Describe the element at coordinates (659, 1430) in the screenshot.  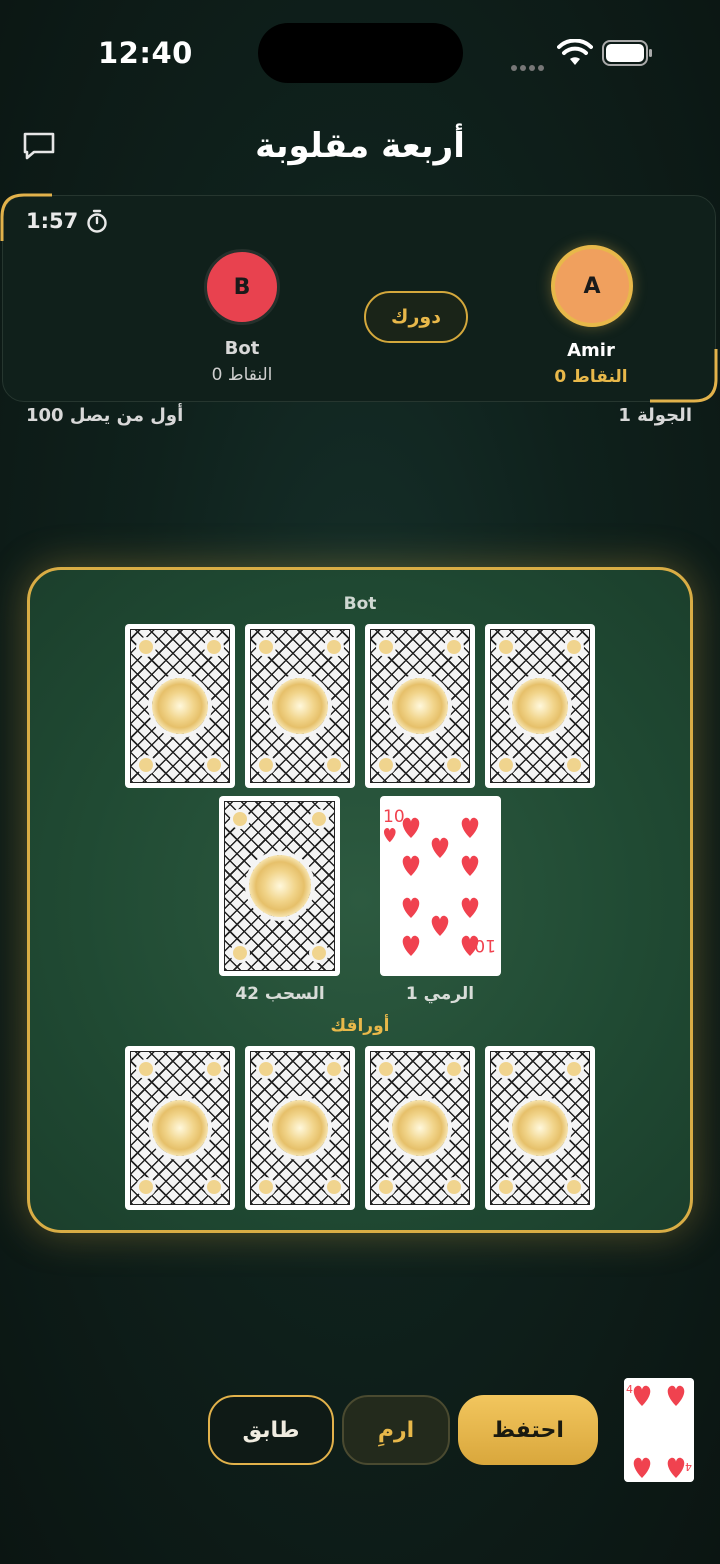
I see `drawn-card: 4 4` at that location.